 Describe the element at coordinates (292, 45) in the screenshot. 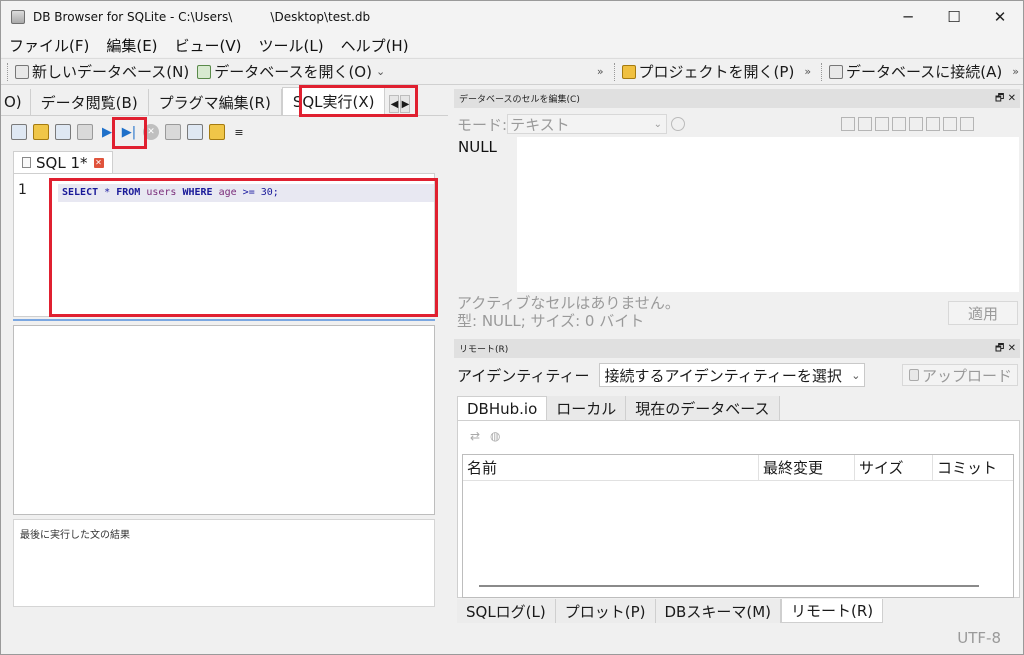

I see `menu-tools: ツール(L)` at that location.